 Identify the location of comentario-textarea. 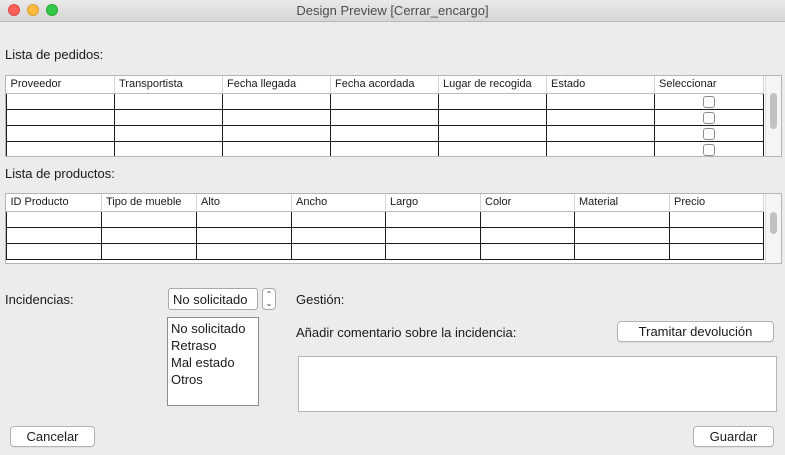
(537, 384).